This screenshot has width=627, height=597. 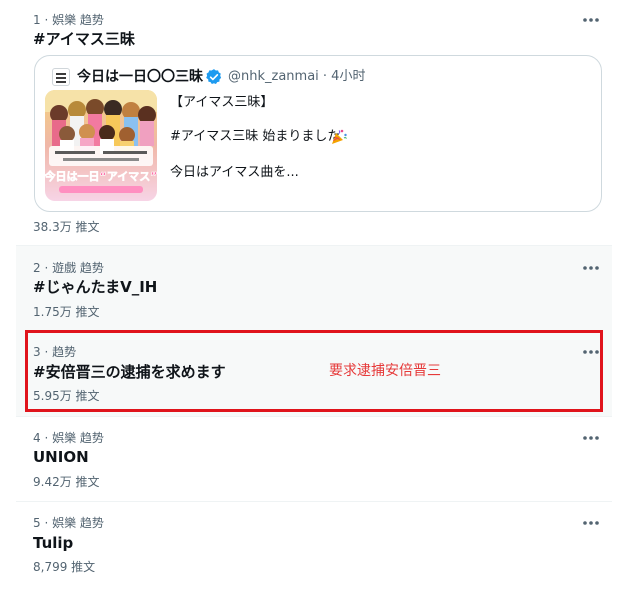 I want to click on trend-tweet-count: 9.42万 推文, so click(x=66, y=482).